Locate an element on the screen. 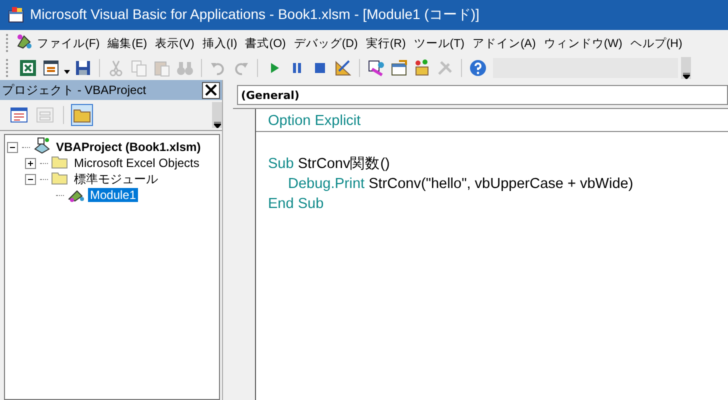 The height and width of the screenshot is (400, 728). tree-item: Module1 is located at coordinates (113, 195).